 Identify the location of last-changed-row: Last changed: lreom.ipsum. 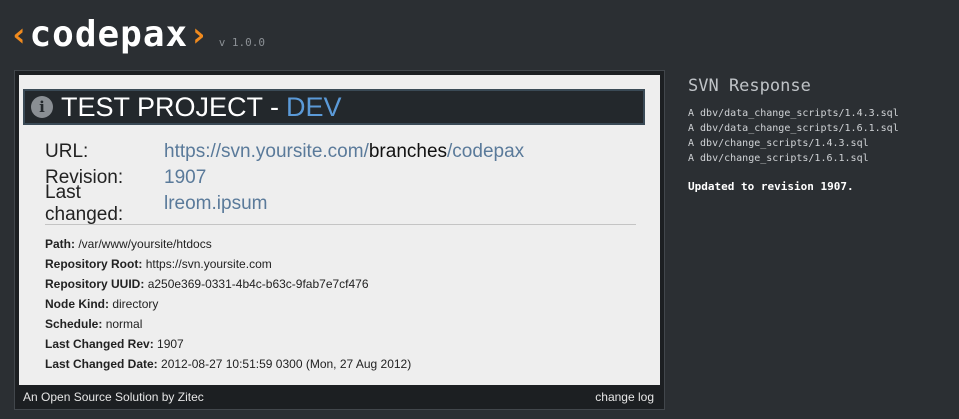
(284, 203).